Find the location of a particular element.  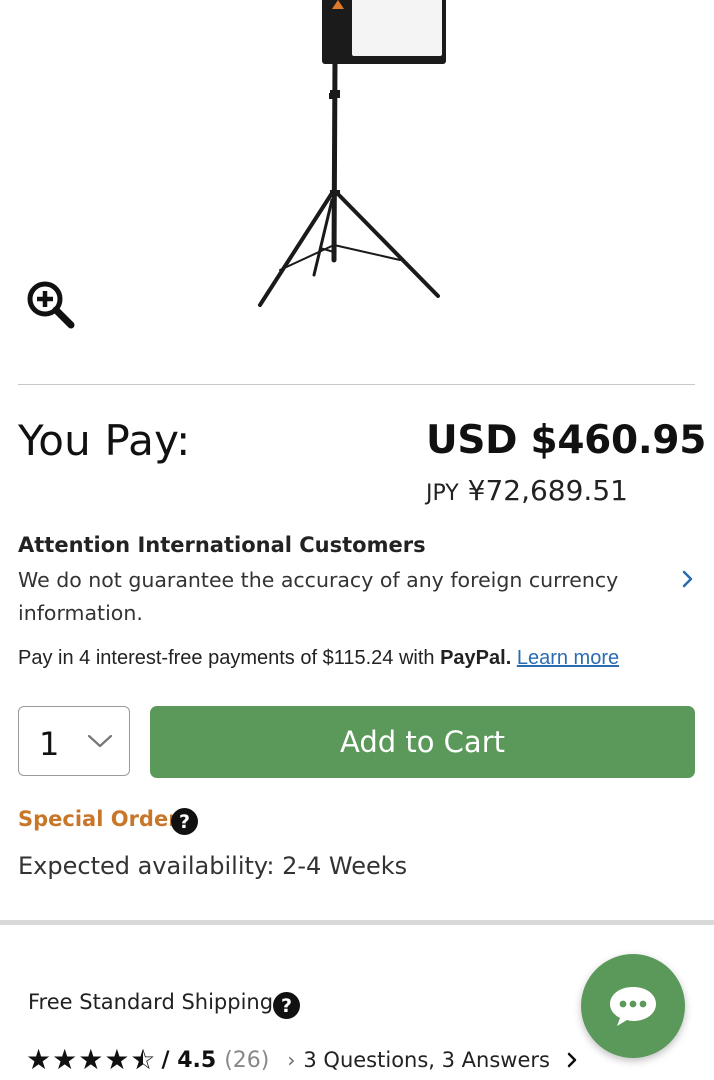

brand-logo-mark is located at coordinates (338, 4).